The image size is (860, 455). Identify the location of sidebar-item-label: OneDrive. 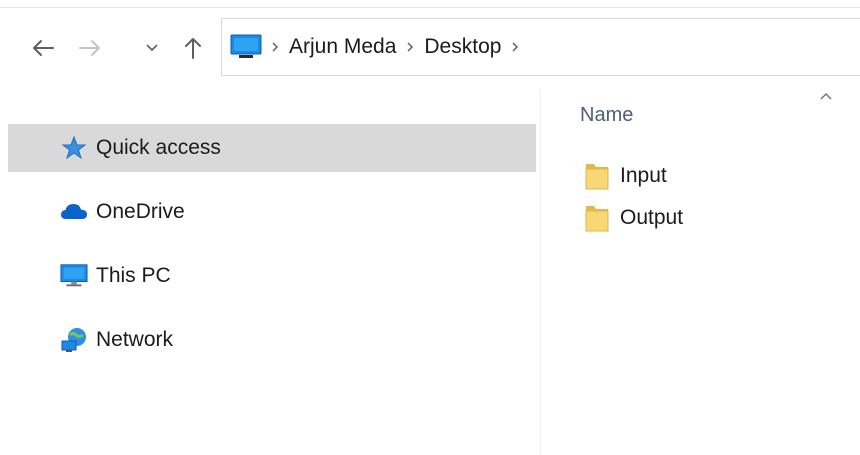
(140, 211).